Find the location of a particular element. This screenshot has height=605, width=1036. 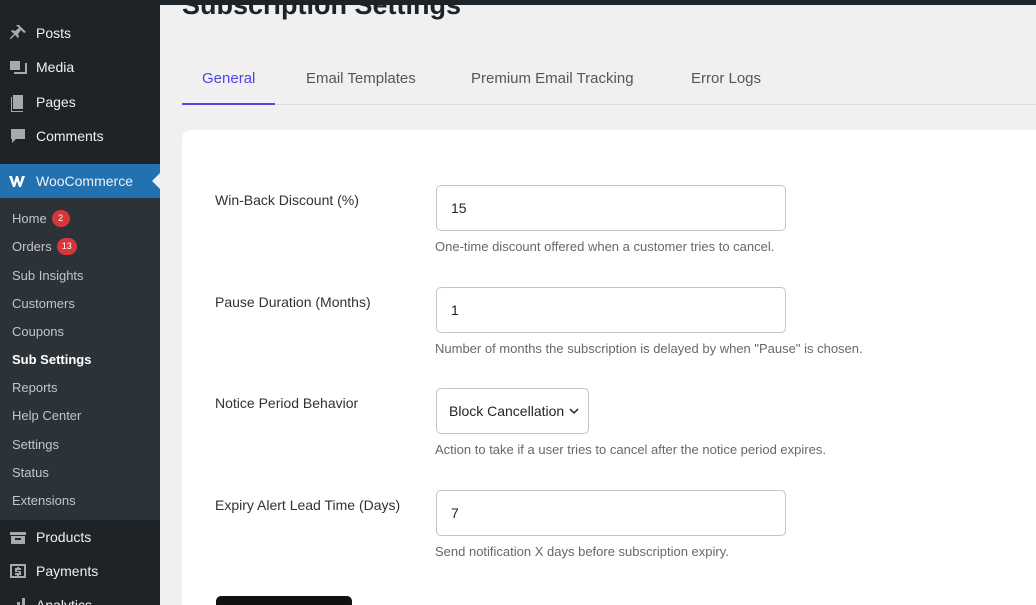

sidebar-item-products: Products is located at coordinates (80, 537).